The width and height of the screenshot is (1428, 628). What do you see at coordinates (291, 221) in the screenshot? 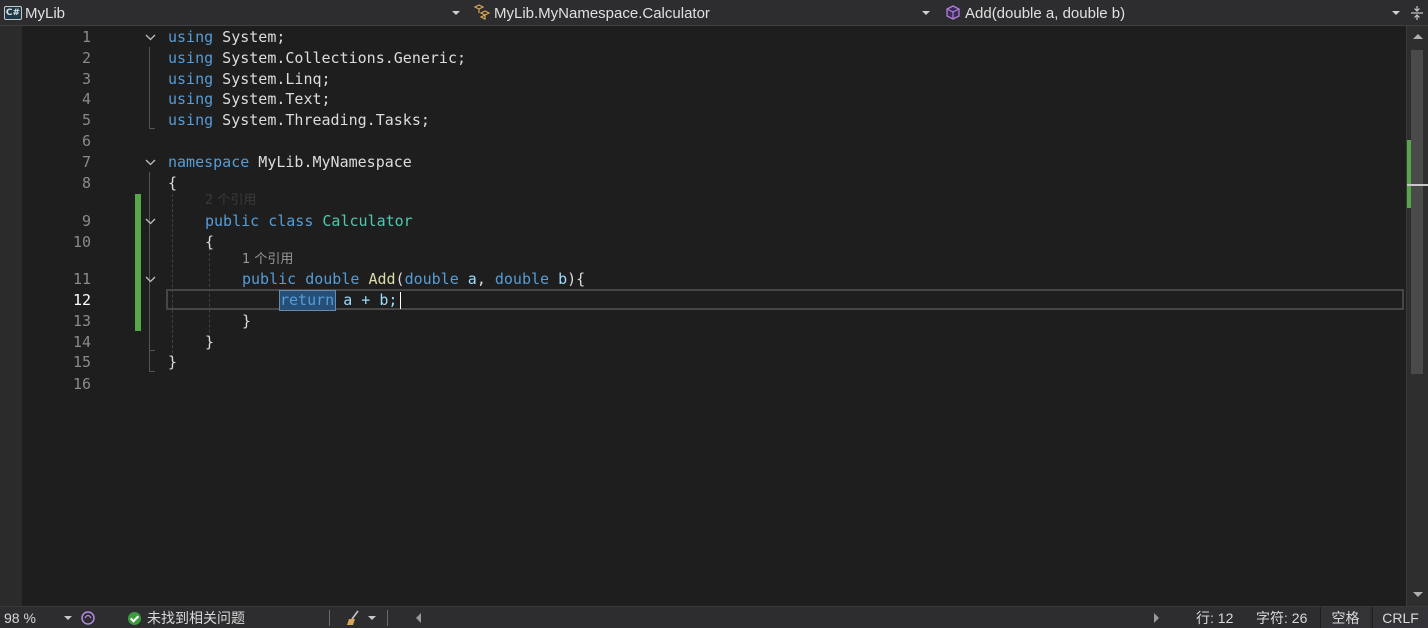
I see `keyword: class` at bounding box center [291, 221].